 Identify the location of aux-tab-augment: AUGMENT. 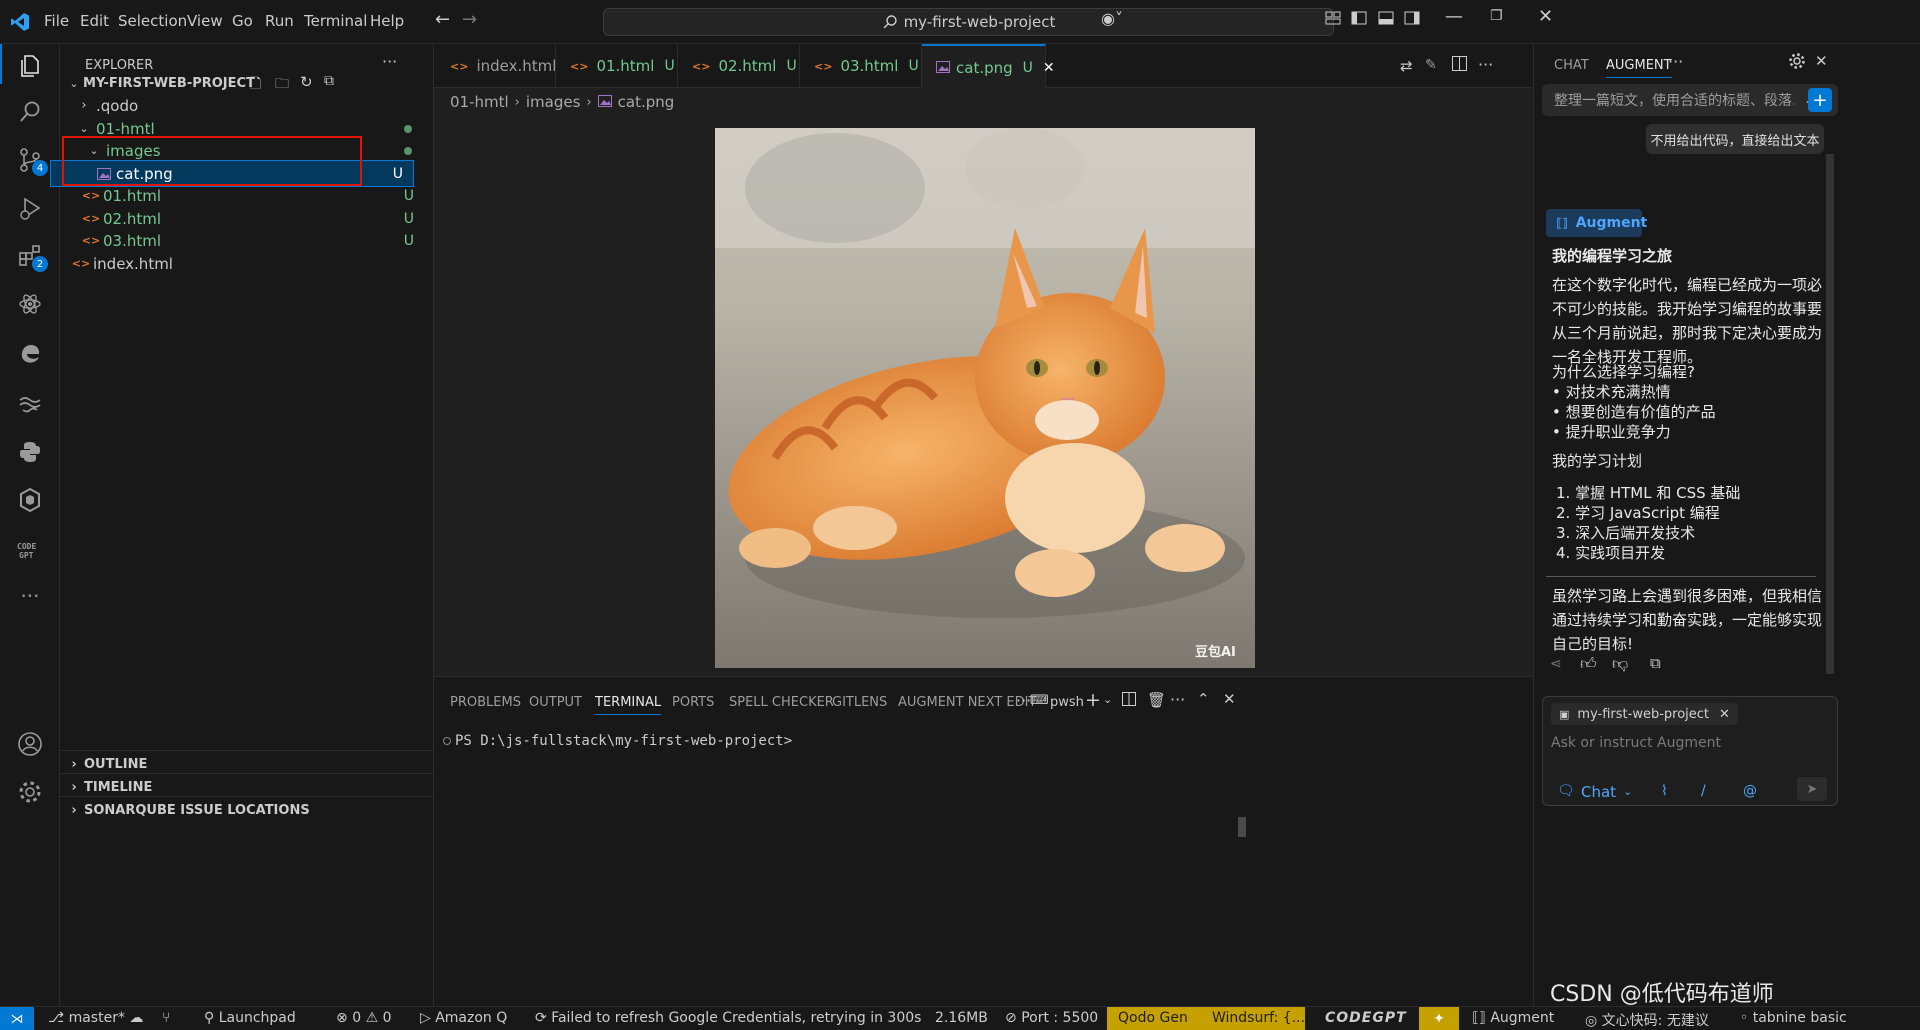
(1639, 68).